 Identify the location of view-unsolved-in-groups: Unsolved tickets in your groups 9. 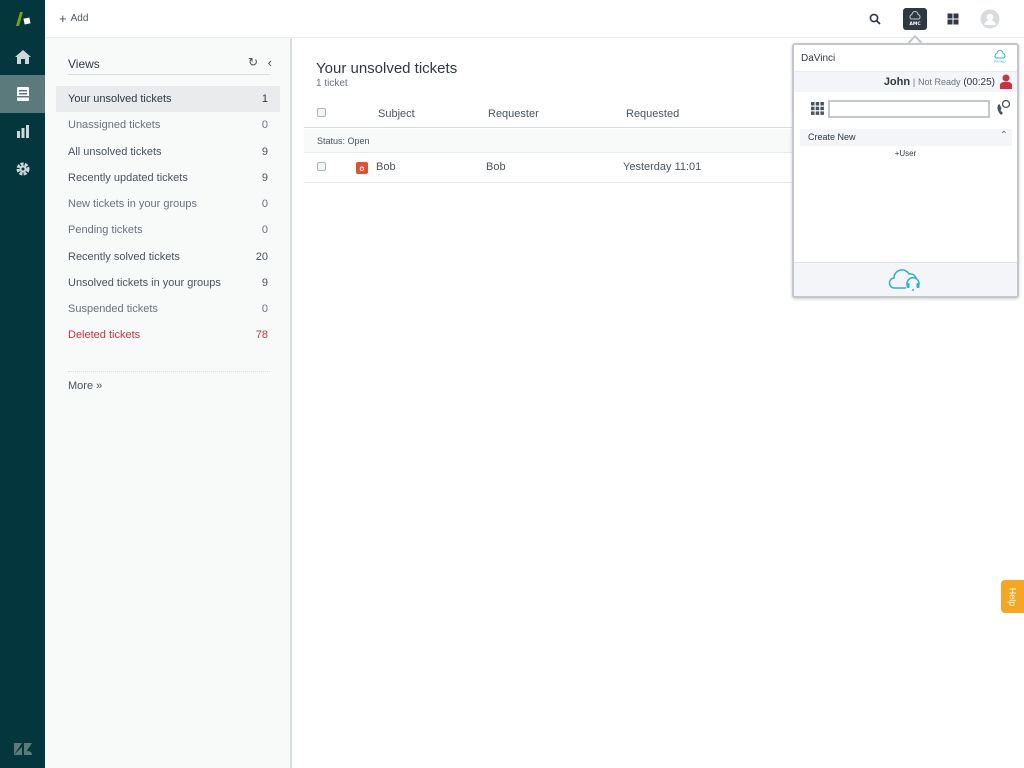
(168, 283).